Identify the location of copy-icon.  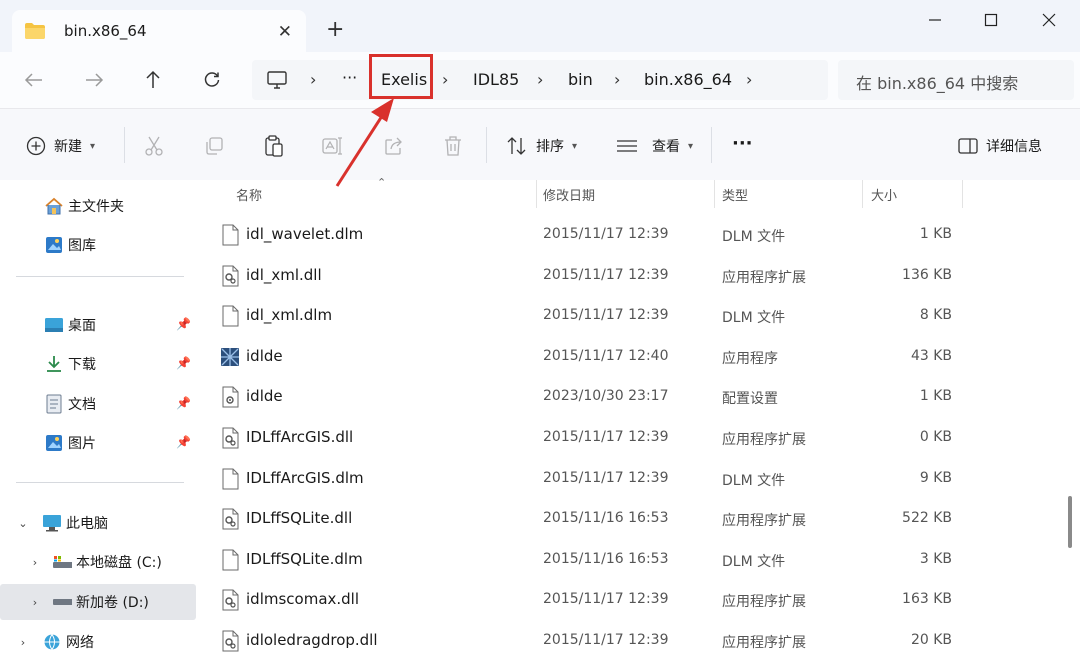
(214, 146).